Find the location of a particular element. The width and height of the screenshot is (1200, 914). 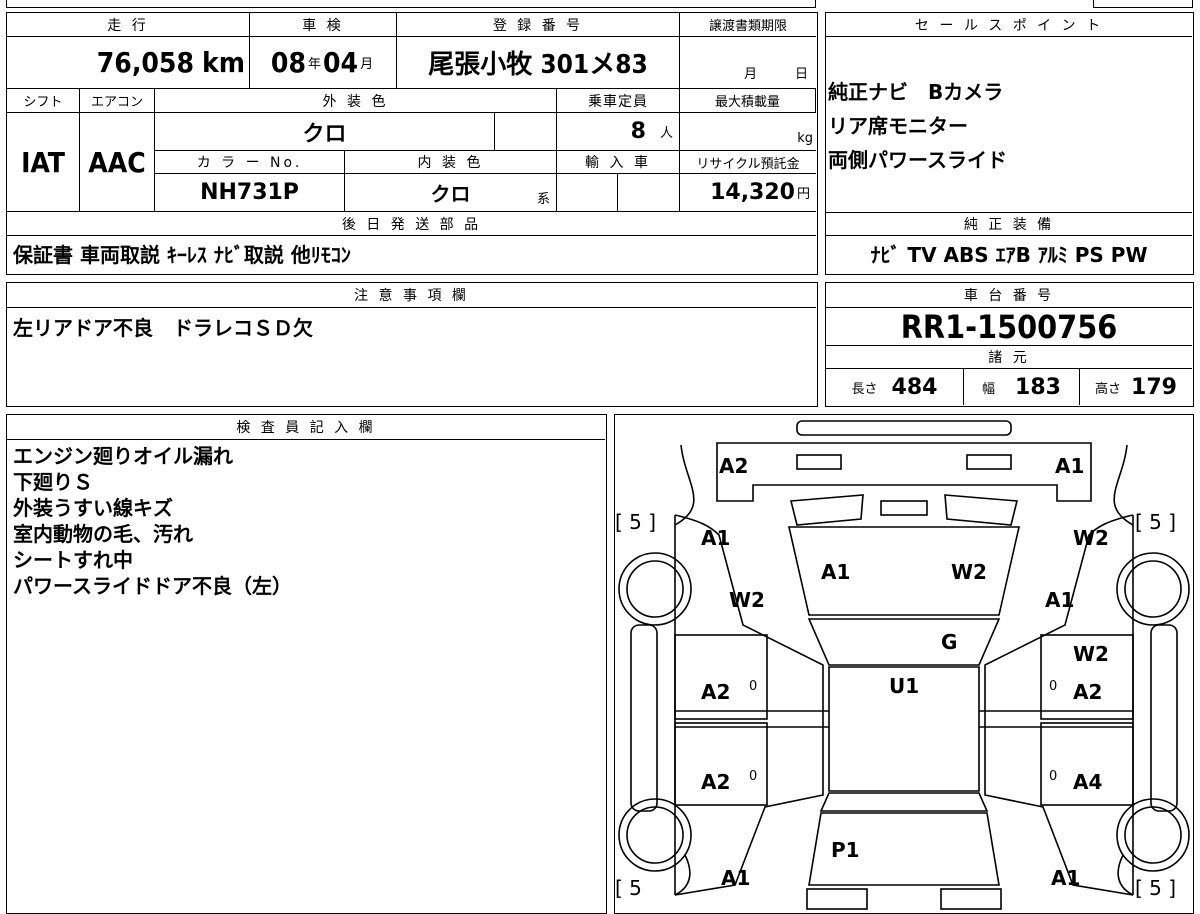

shift-label: シフト is located at coordinates (43, 101).